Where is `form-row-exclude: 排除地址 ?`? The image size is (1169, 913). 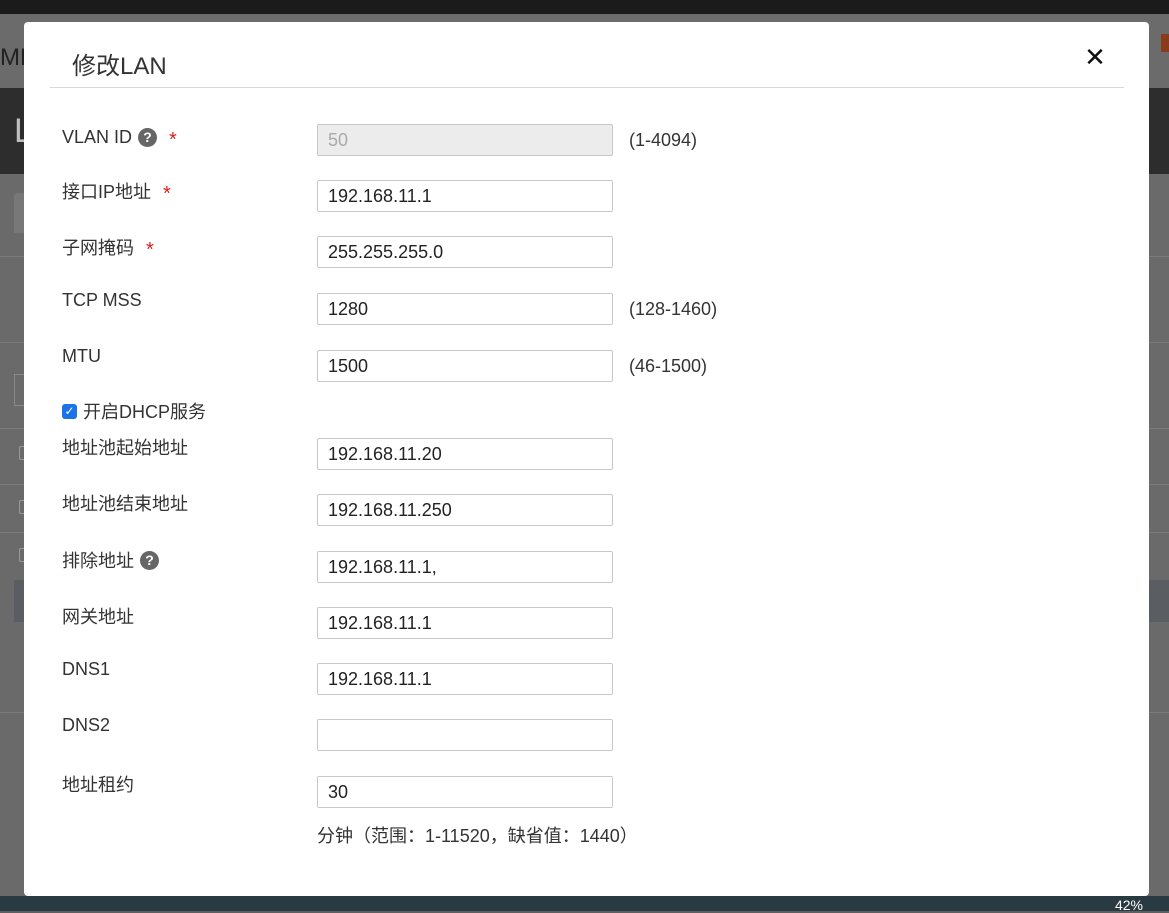
form-row-exclude: 排除地址 ? is located at coordinates (586, 567).